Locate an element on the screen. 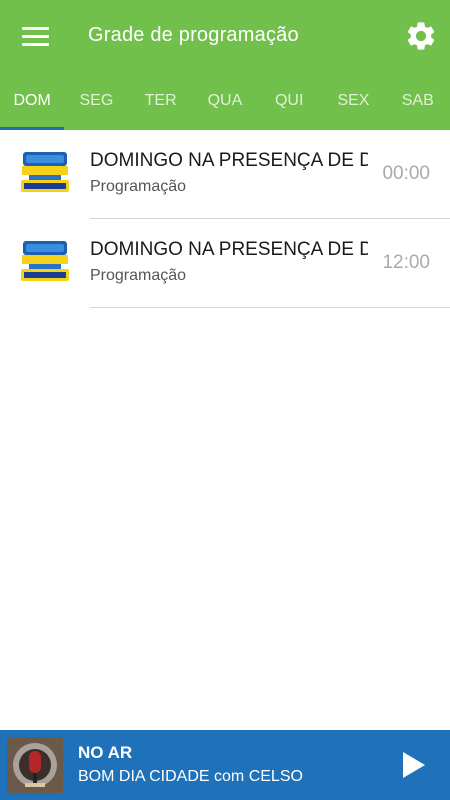 The width and height of the screenshot is (450, 800). tab-sex: SEX is located at coordinates (353, 101).